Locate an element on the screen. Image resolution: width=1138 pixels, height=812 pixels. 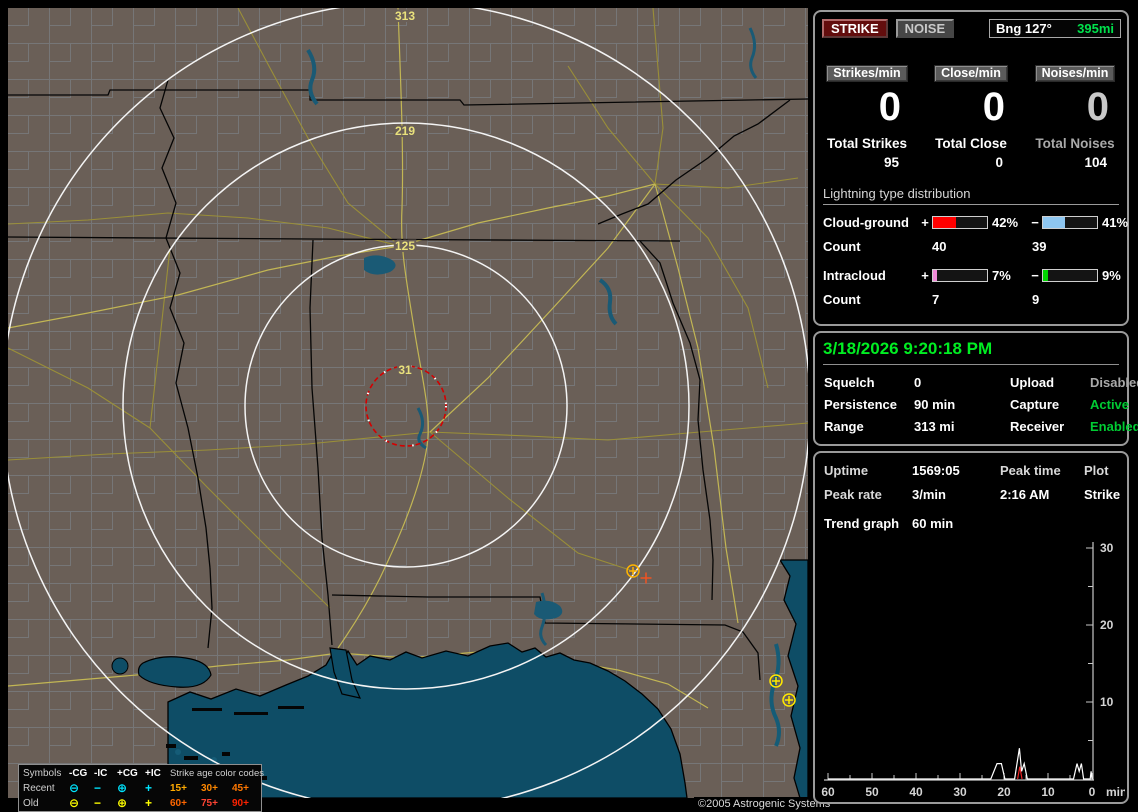
age-45: 45+ is located at coordinates (240, 788).